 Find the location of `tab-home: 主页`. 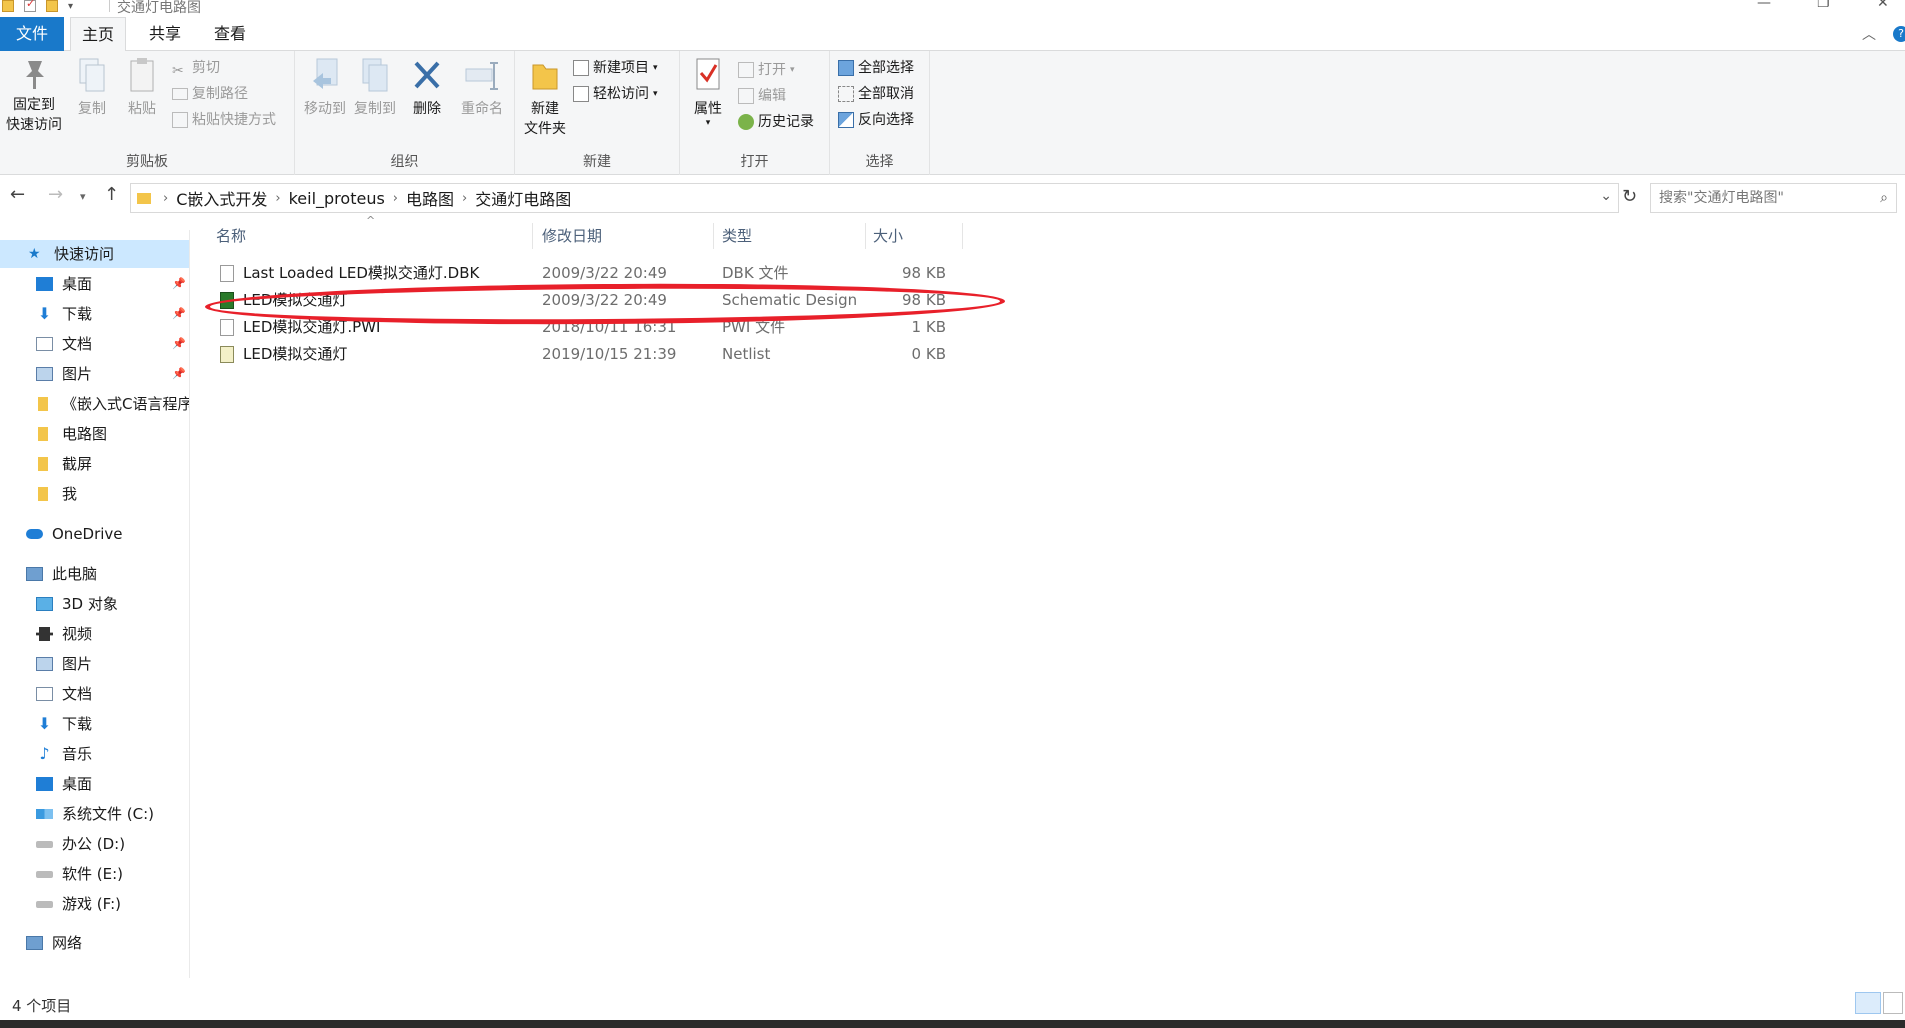

tab-home: 主页 is located at coordinates (98, 34).